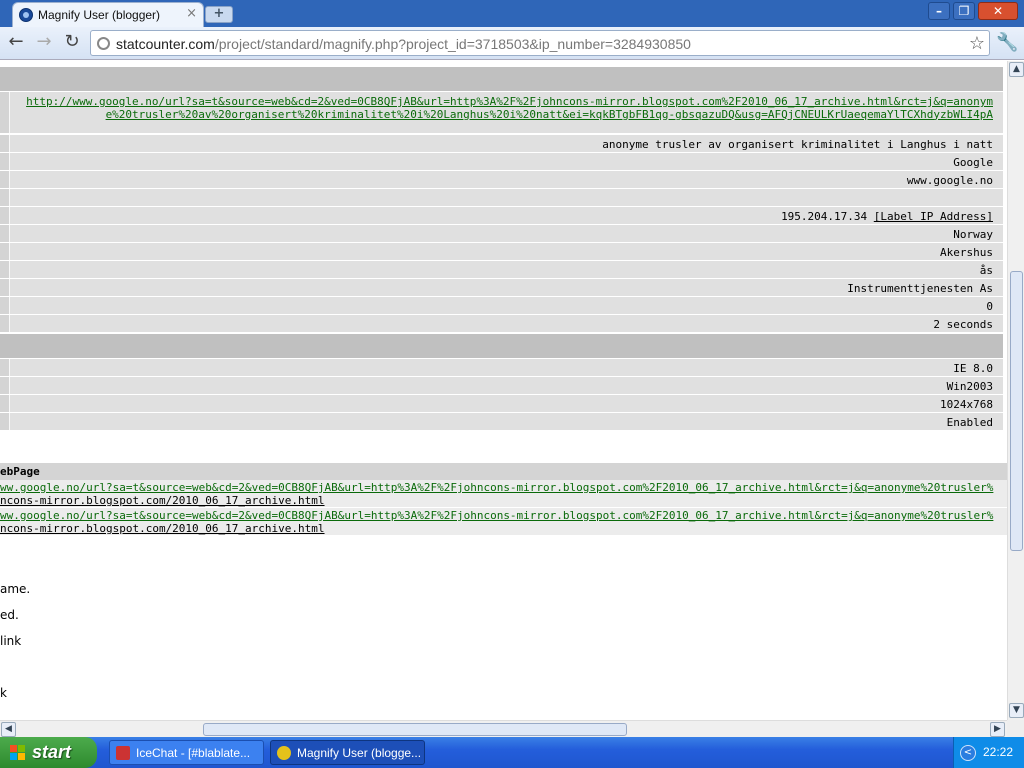  What do you see at coordinates (973, 162) in the screenshot?
I see `search-engine-value: Google` at bounding box center [973, 162].